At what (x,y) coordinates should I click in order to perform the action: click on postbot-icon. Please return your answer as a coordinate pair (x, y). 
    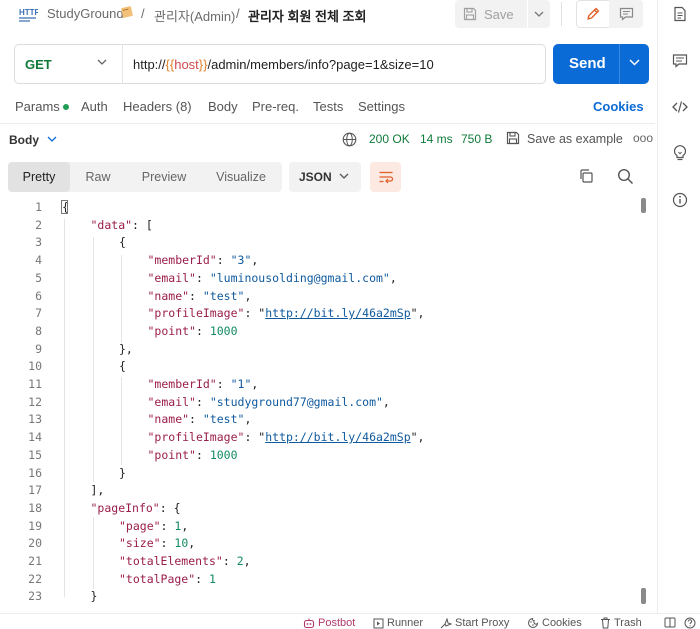
    Looking at the image, I should click on (309, 623).